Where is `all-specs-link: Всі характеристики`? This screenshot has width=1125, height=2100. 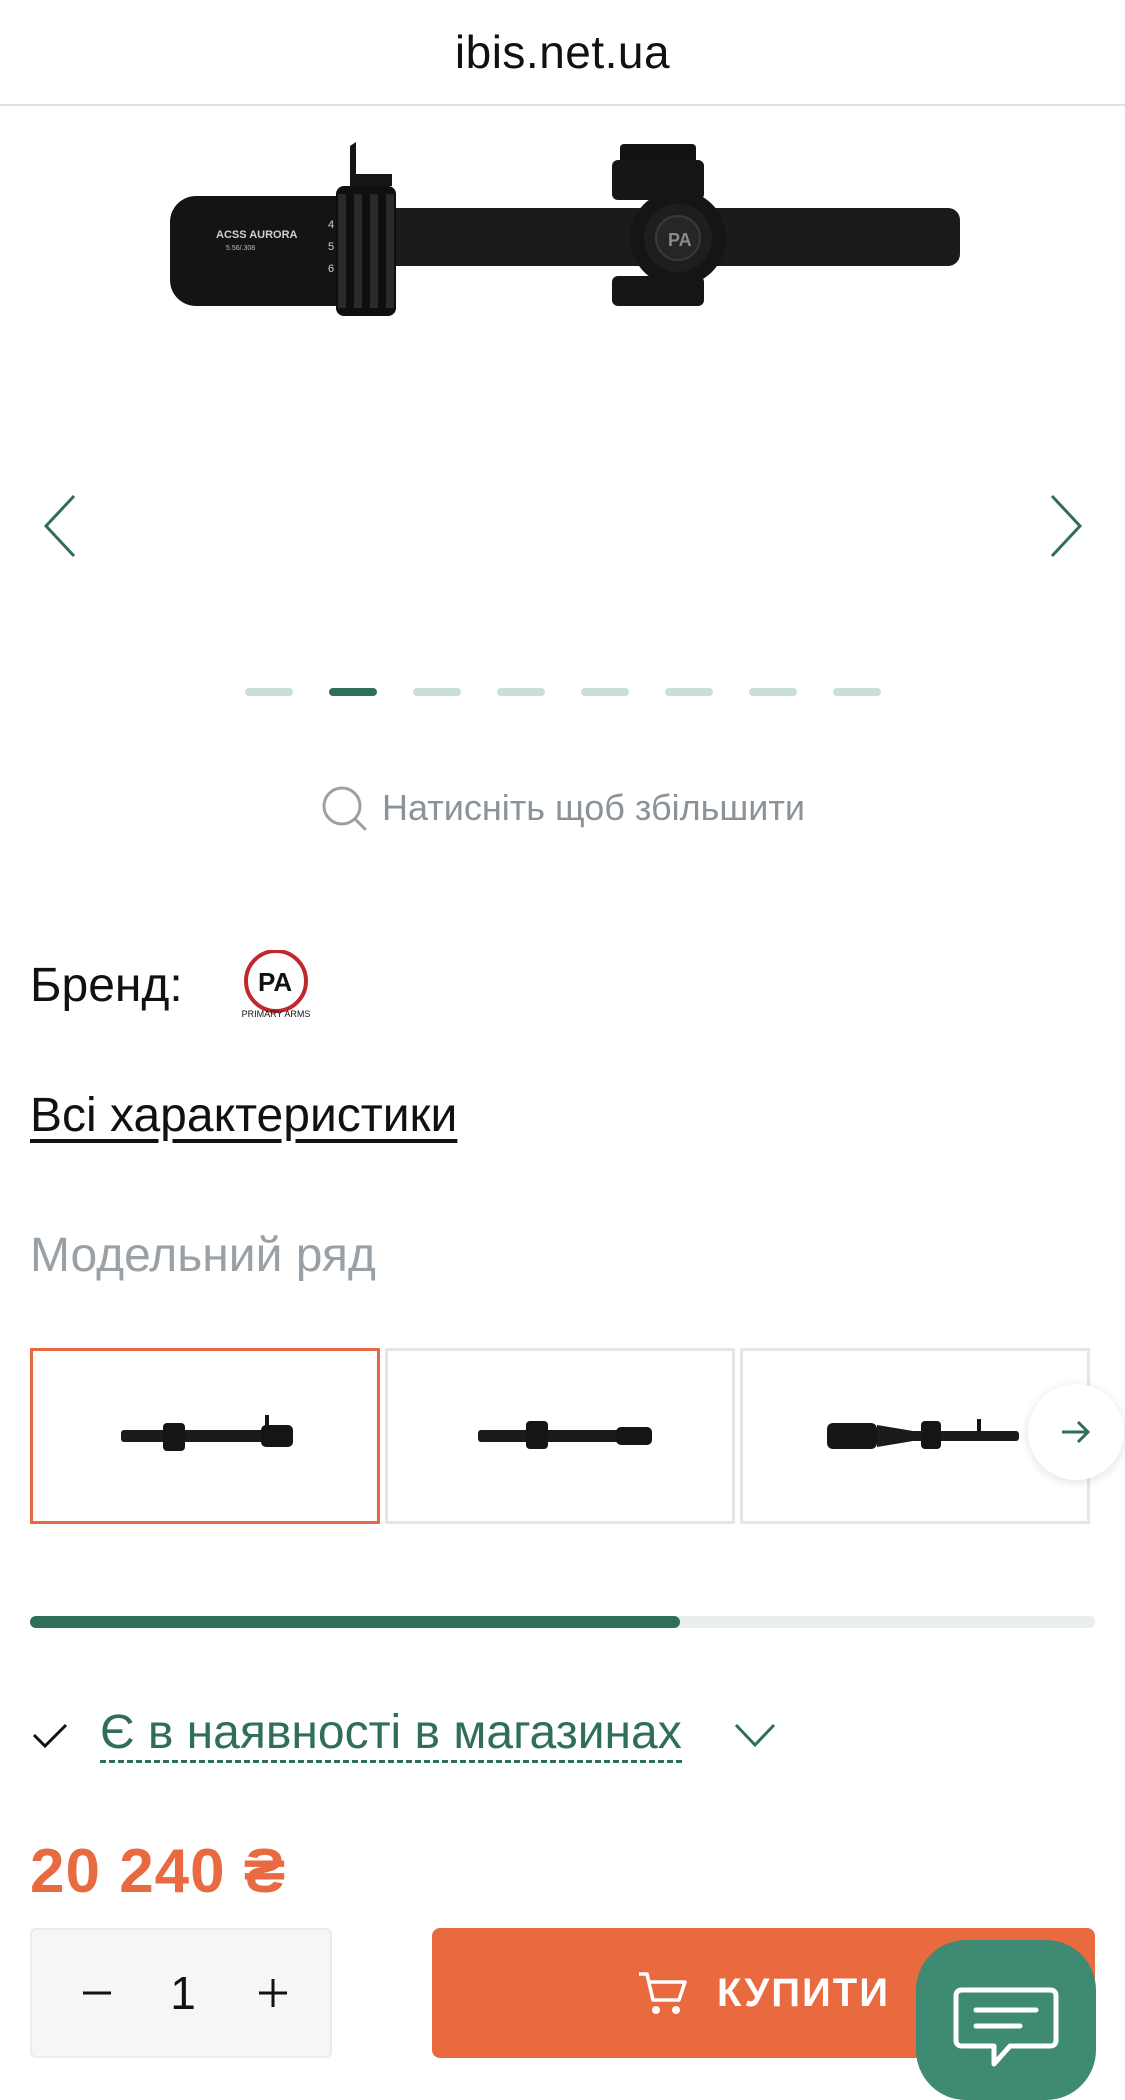 all-specs-link: Всі характеристики is located at coordinates (243, 1115).